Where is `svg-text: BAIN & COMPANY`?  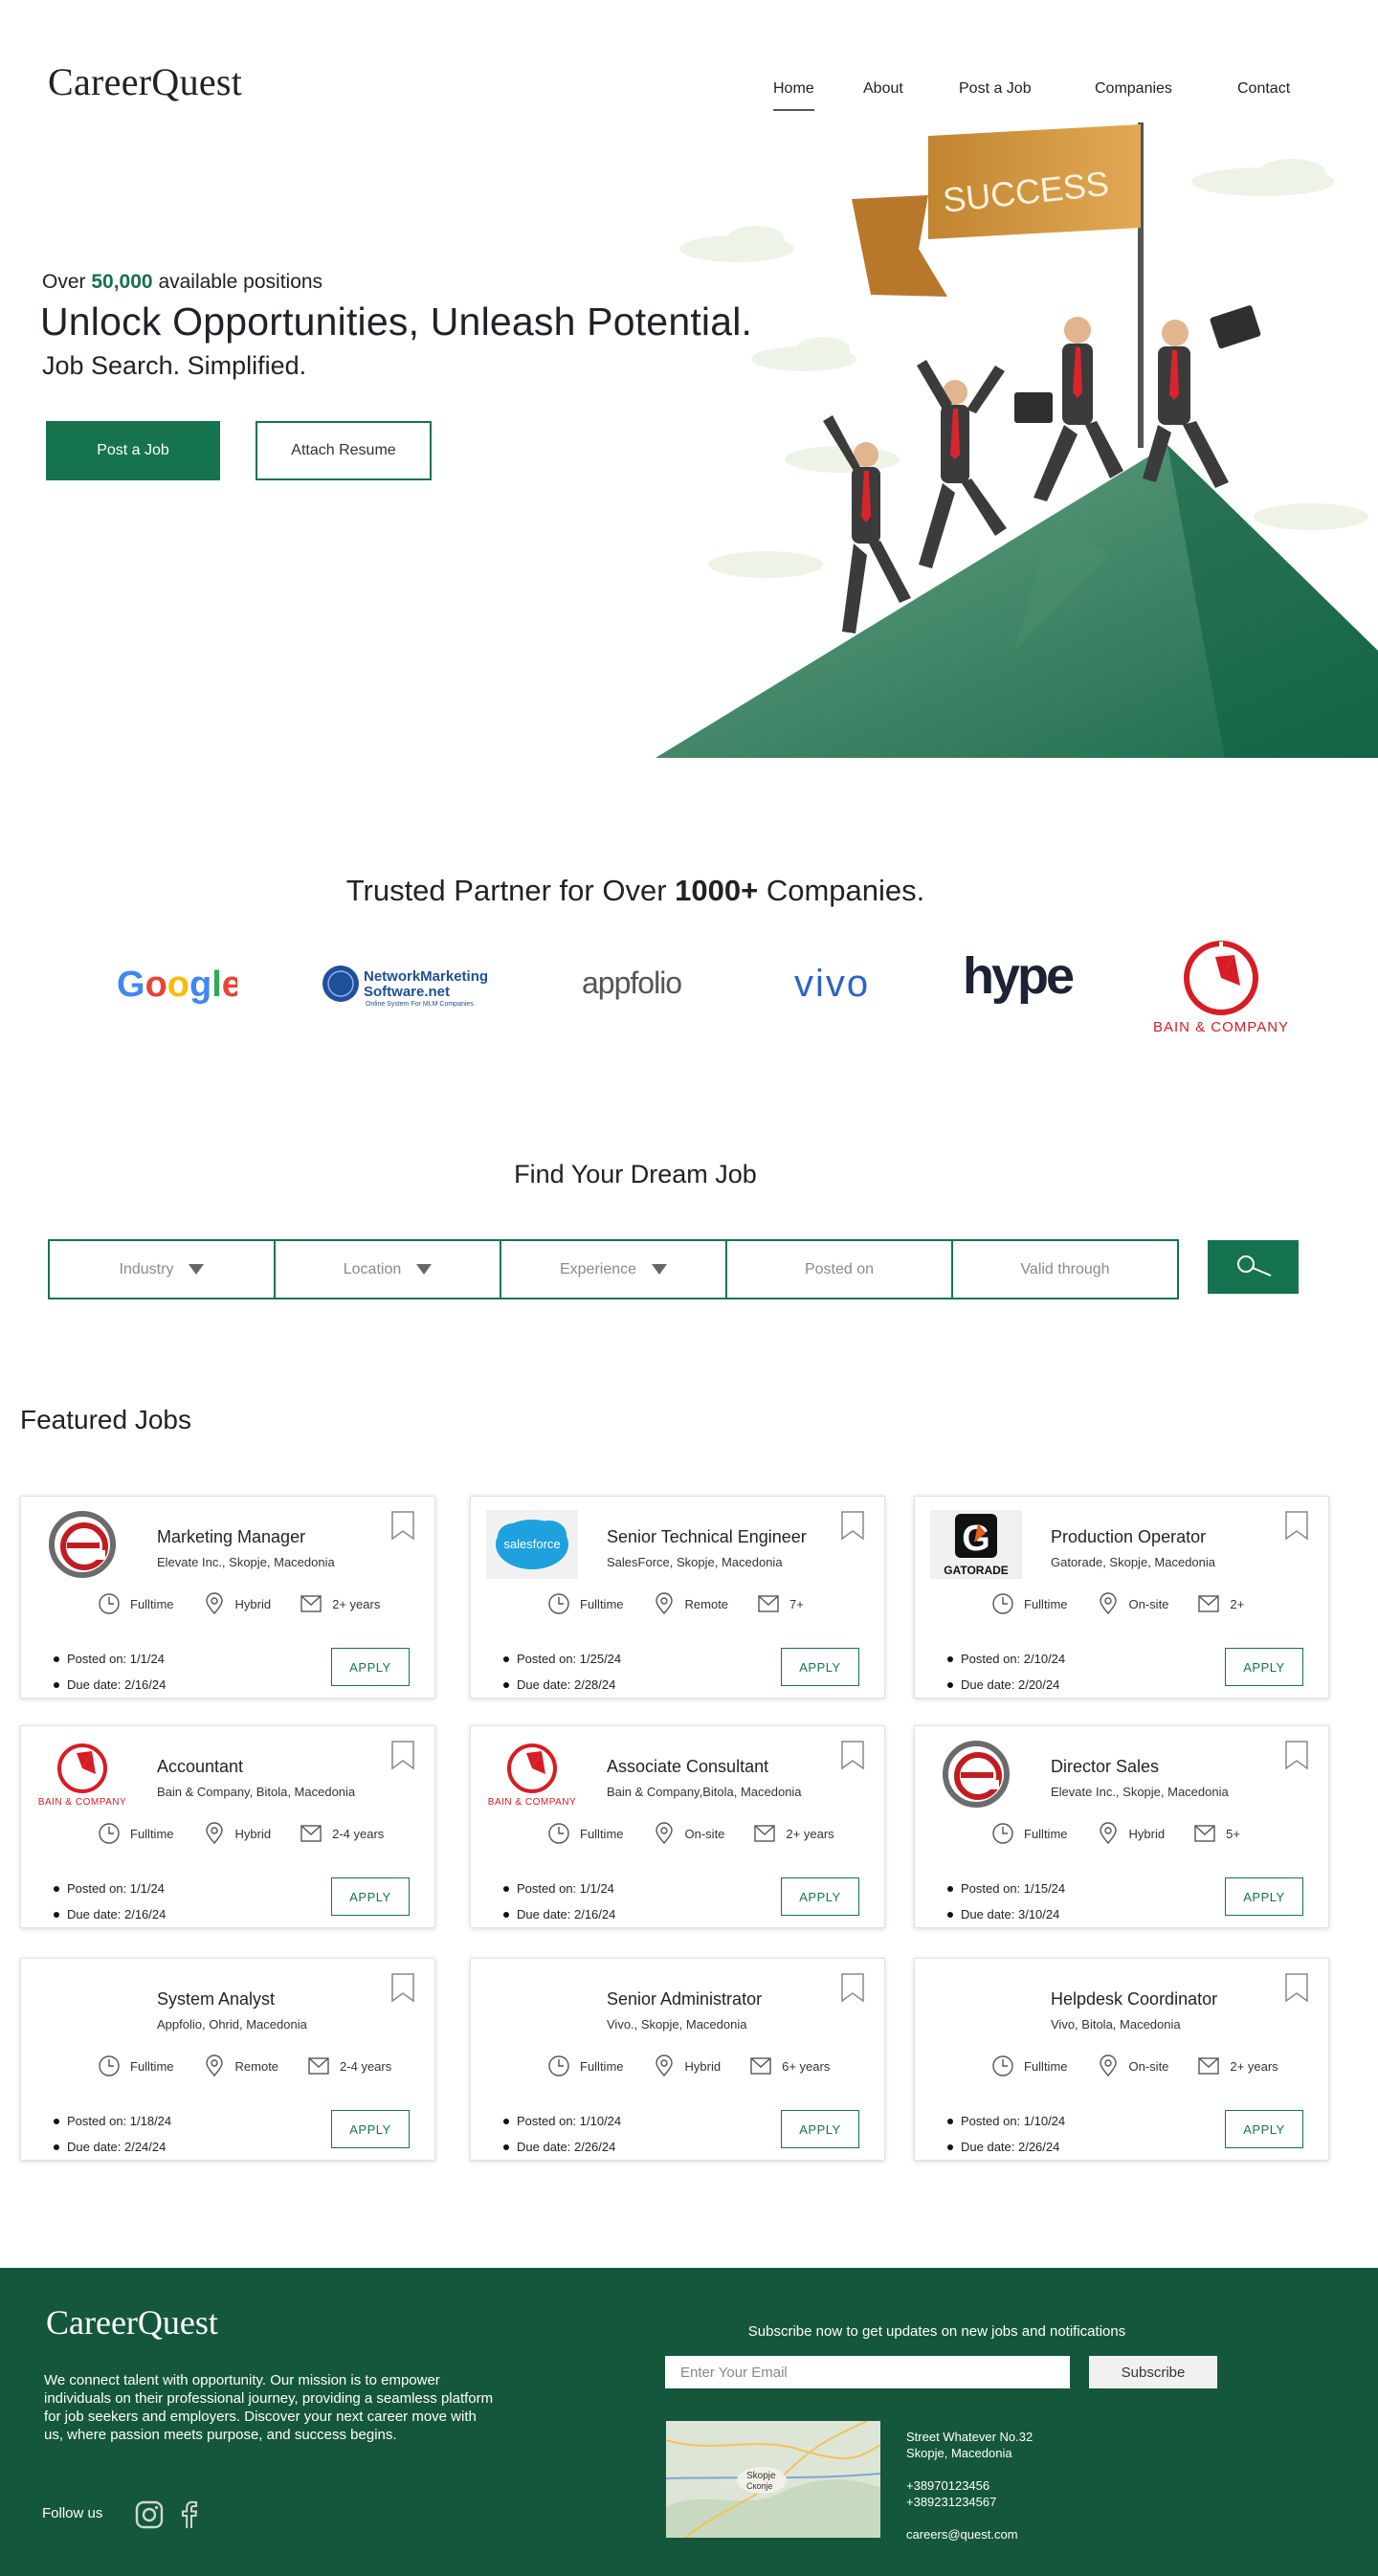 svg-text: BAIN & COMPANY is located at coordinates (532, 1802).